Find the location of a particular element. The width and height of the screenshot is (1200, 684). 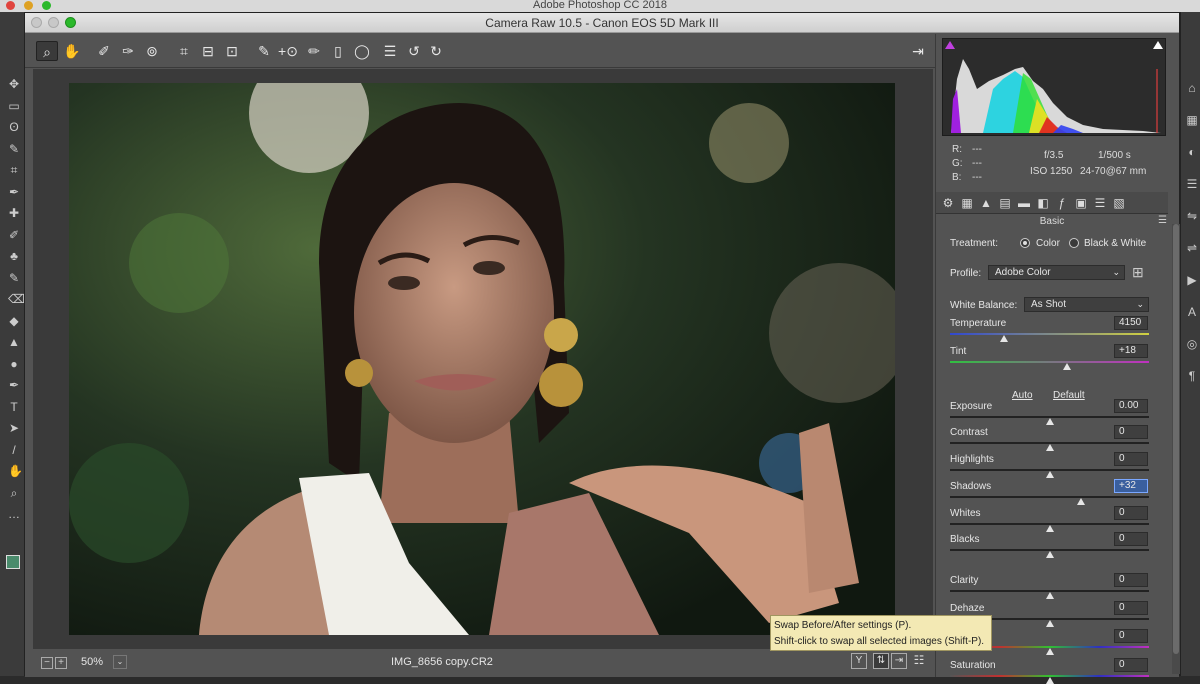

exposure-value-field: 0.00 is located at coordinates (1131, 406).